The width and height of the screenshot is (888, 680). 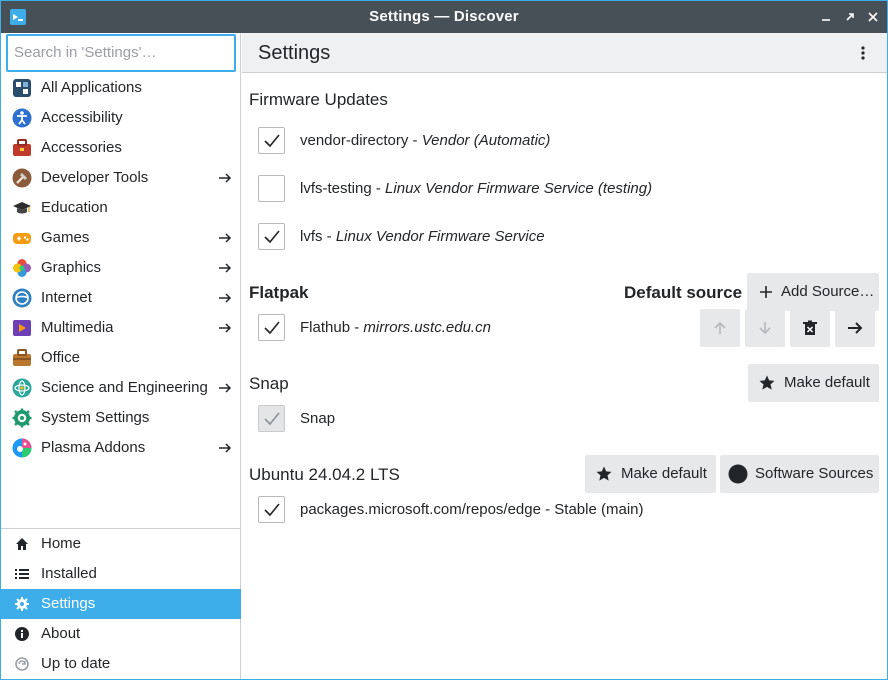 What do you see at coordinates (121, 238) in the screenshot?
I see `category-games: Games` at bounding box center [121, 238].